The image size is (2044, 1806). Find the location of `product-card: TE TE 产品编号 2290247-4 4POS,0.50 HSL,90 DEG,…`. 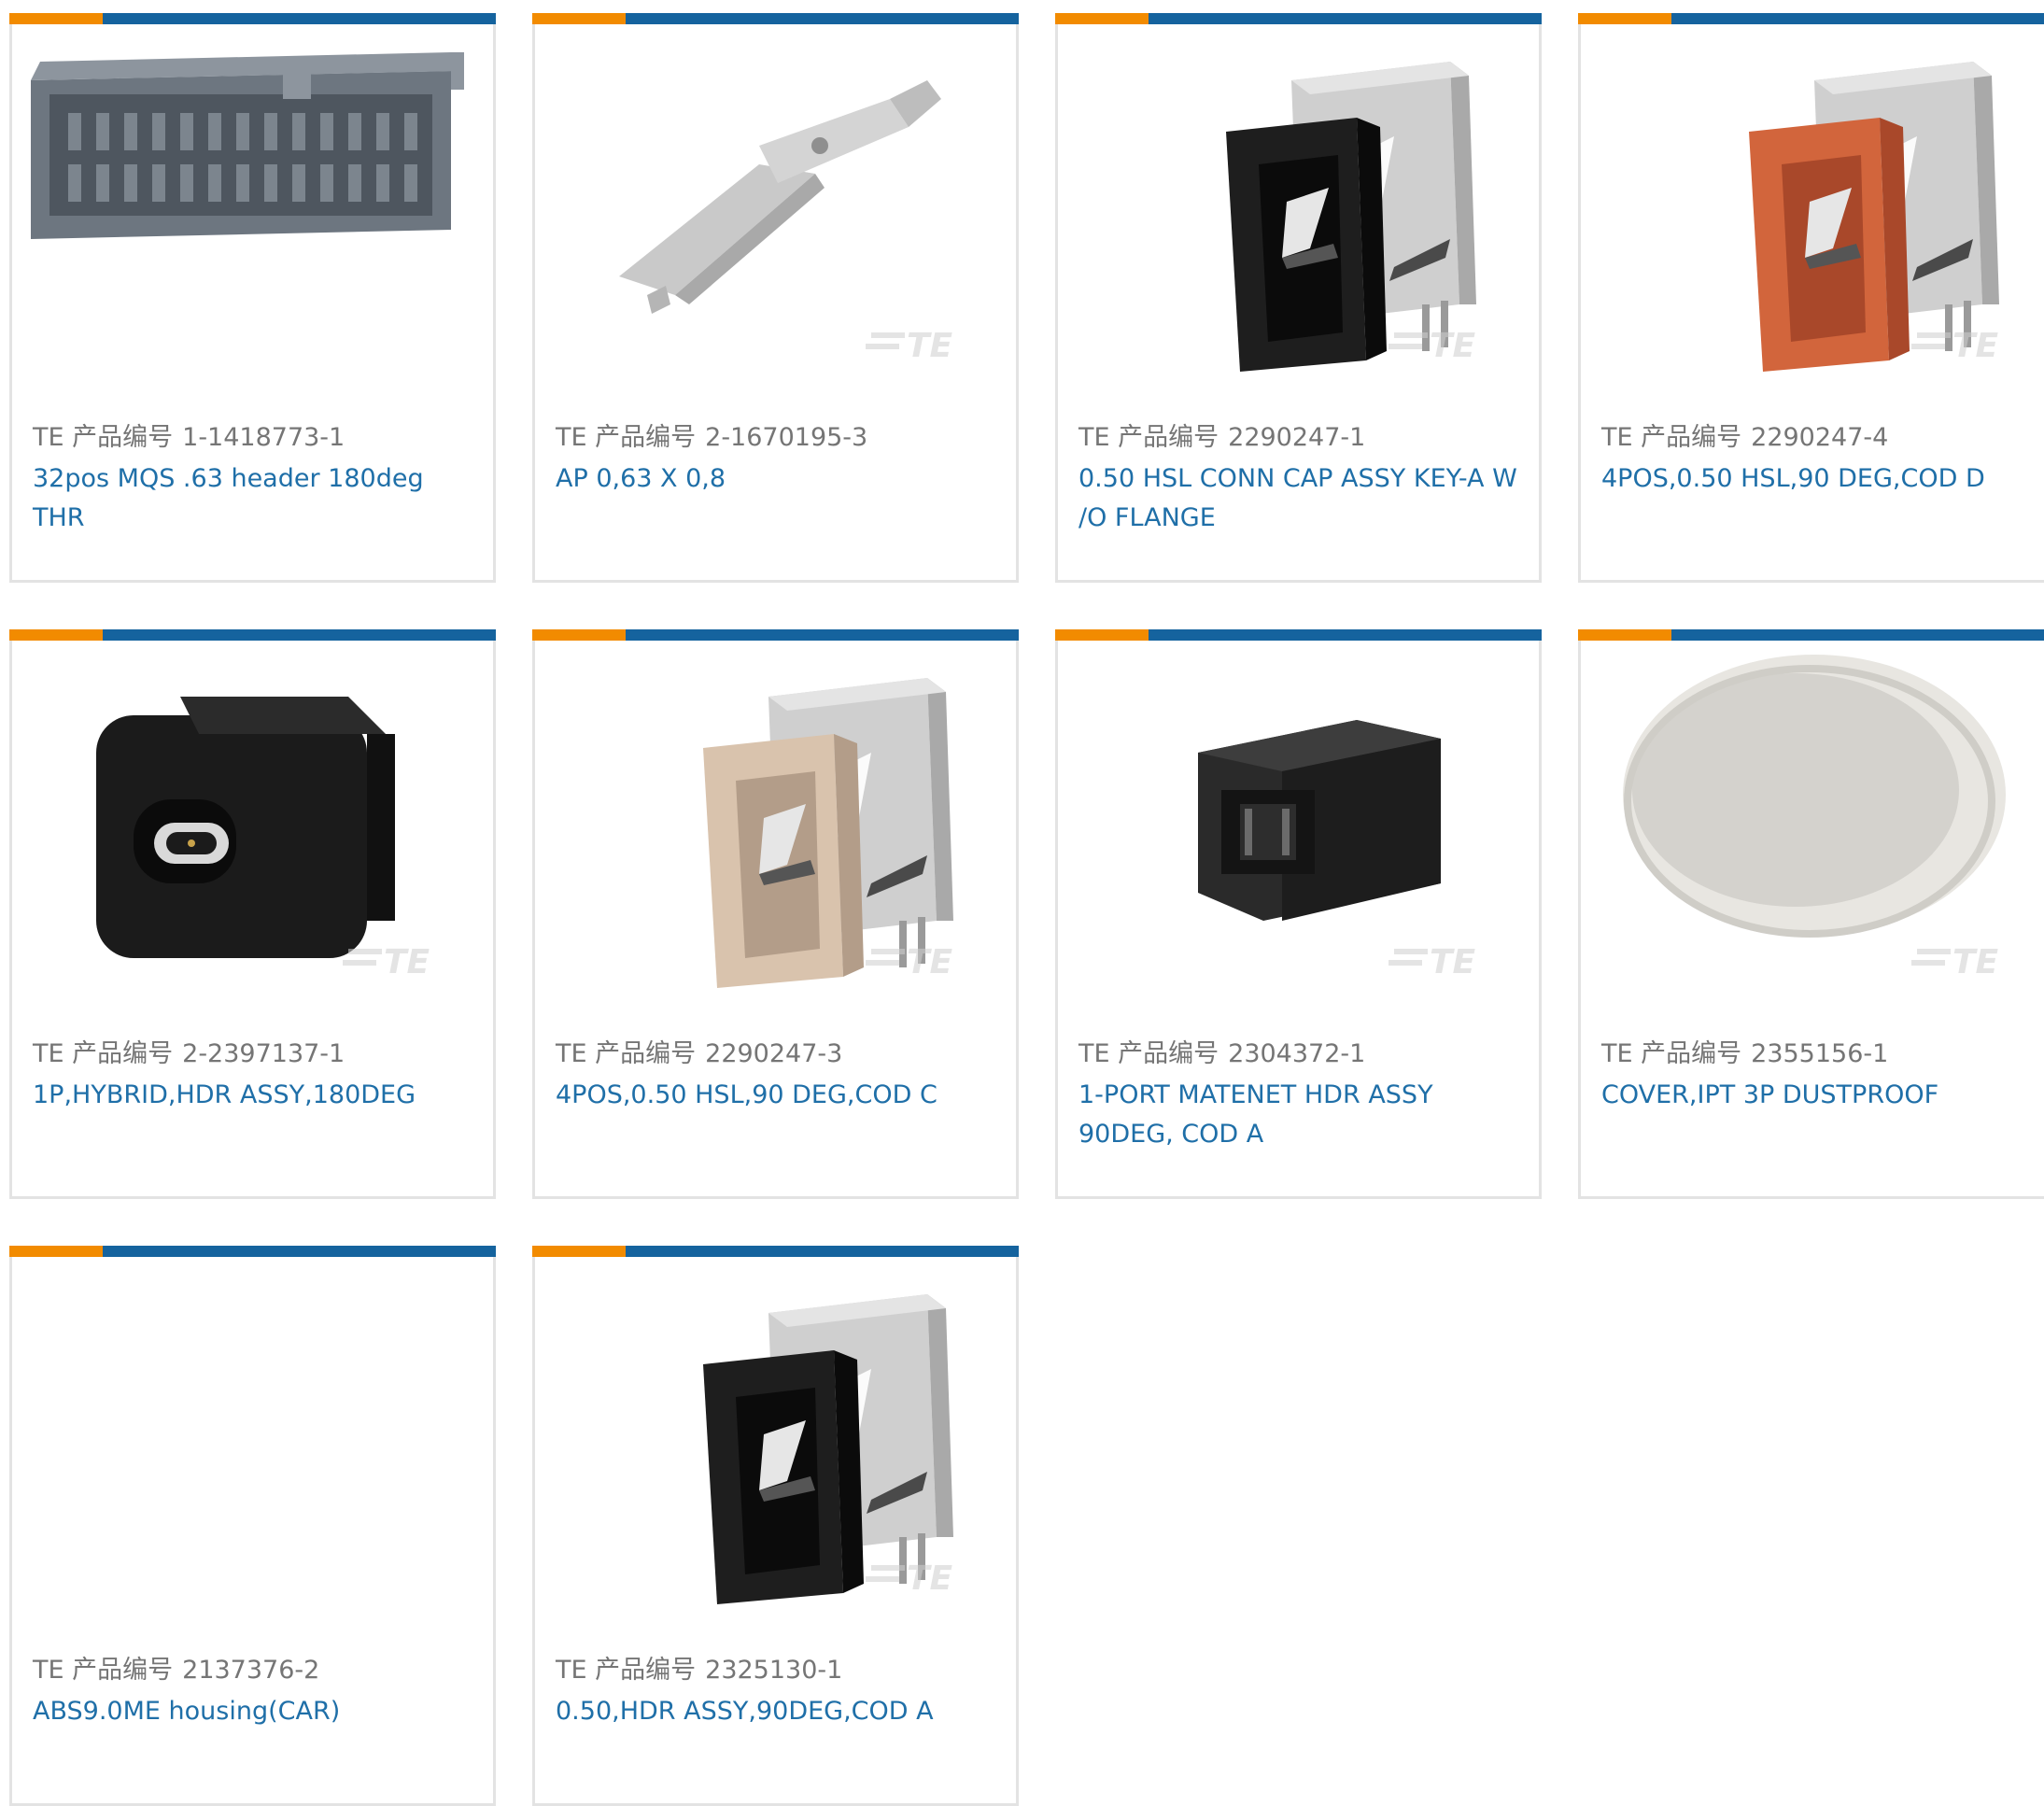

product-card: TE TE 产品编号 2290247-4 4POS,0.50 HSL,90 DEG,… is located at coordinates (1811, 298).